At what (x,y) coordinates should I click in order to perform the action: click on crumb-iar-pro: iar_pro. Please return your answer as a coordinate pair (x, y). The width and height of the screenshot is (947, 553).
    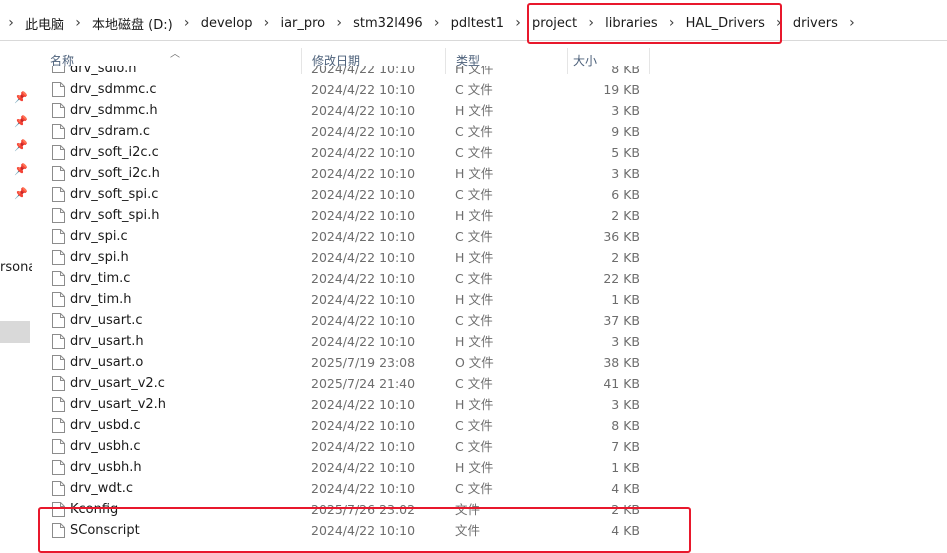
    Looking at the image, I should click on (302, 23).